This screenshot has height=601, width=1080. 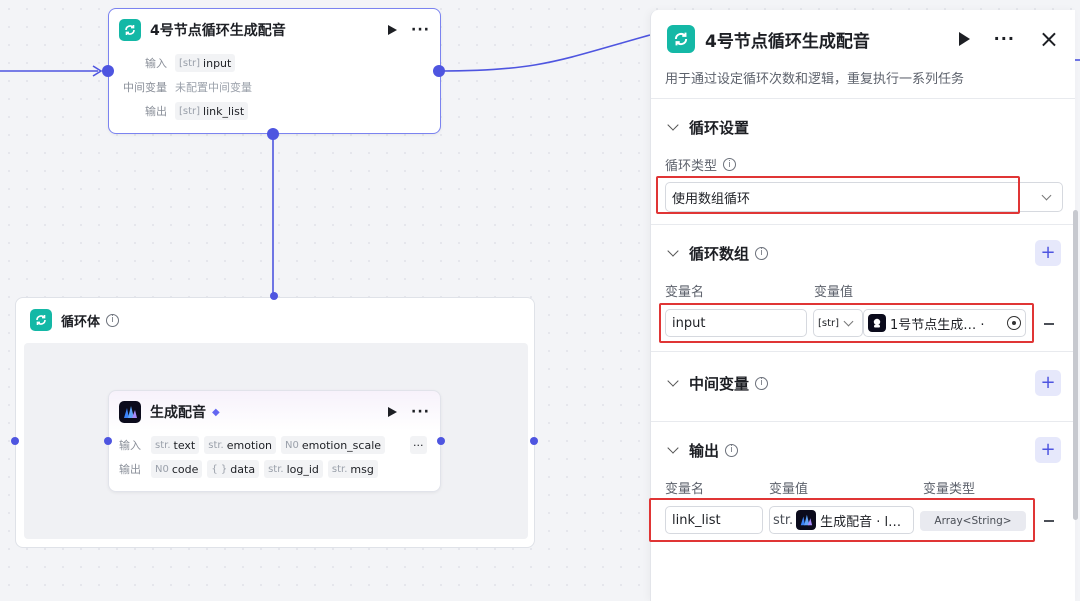 I want to click on input-chip-emotion-scale: N0 emotion_scale, so click(x=333, y=445).